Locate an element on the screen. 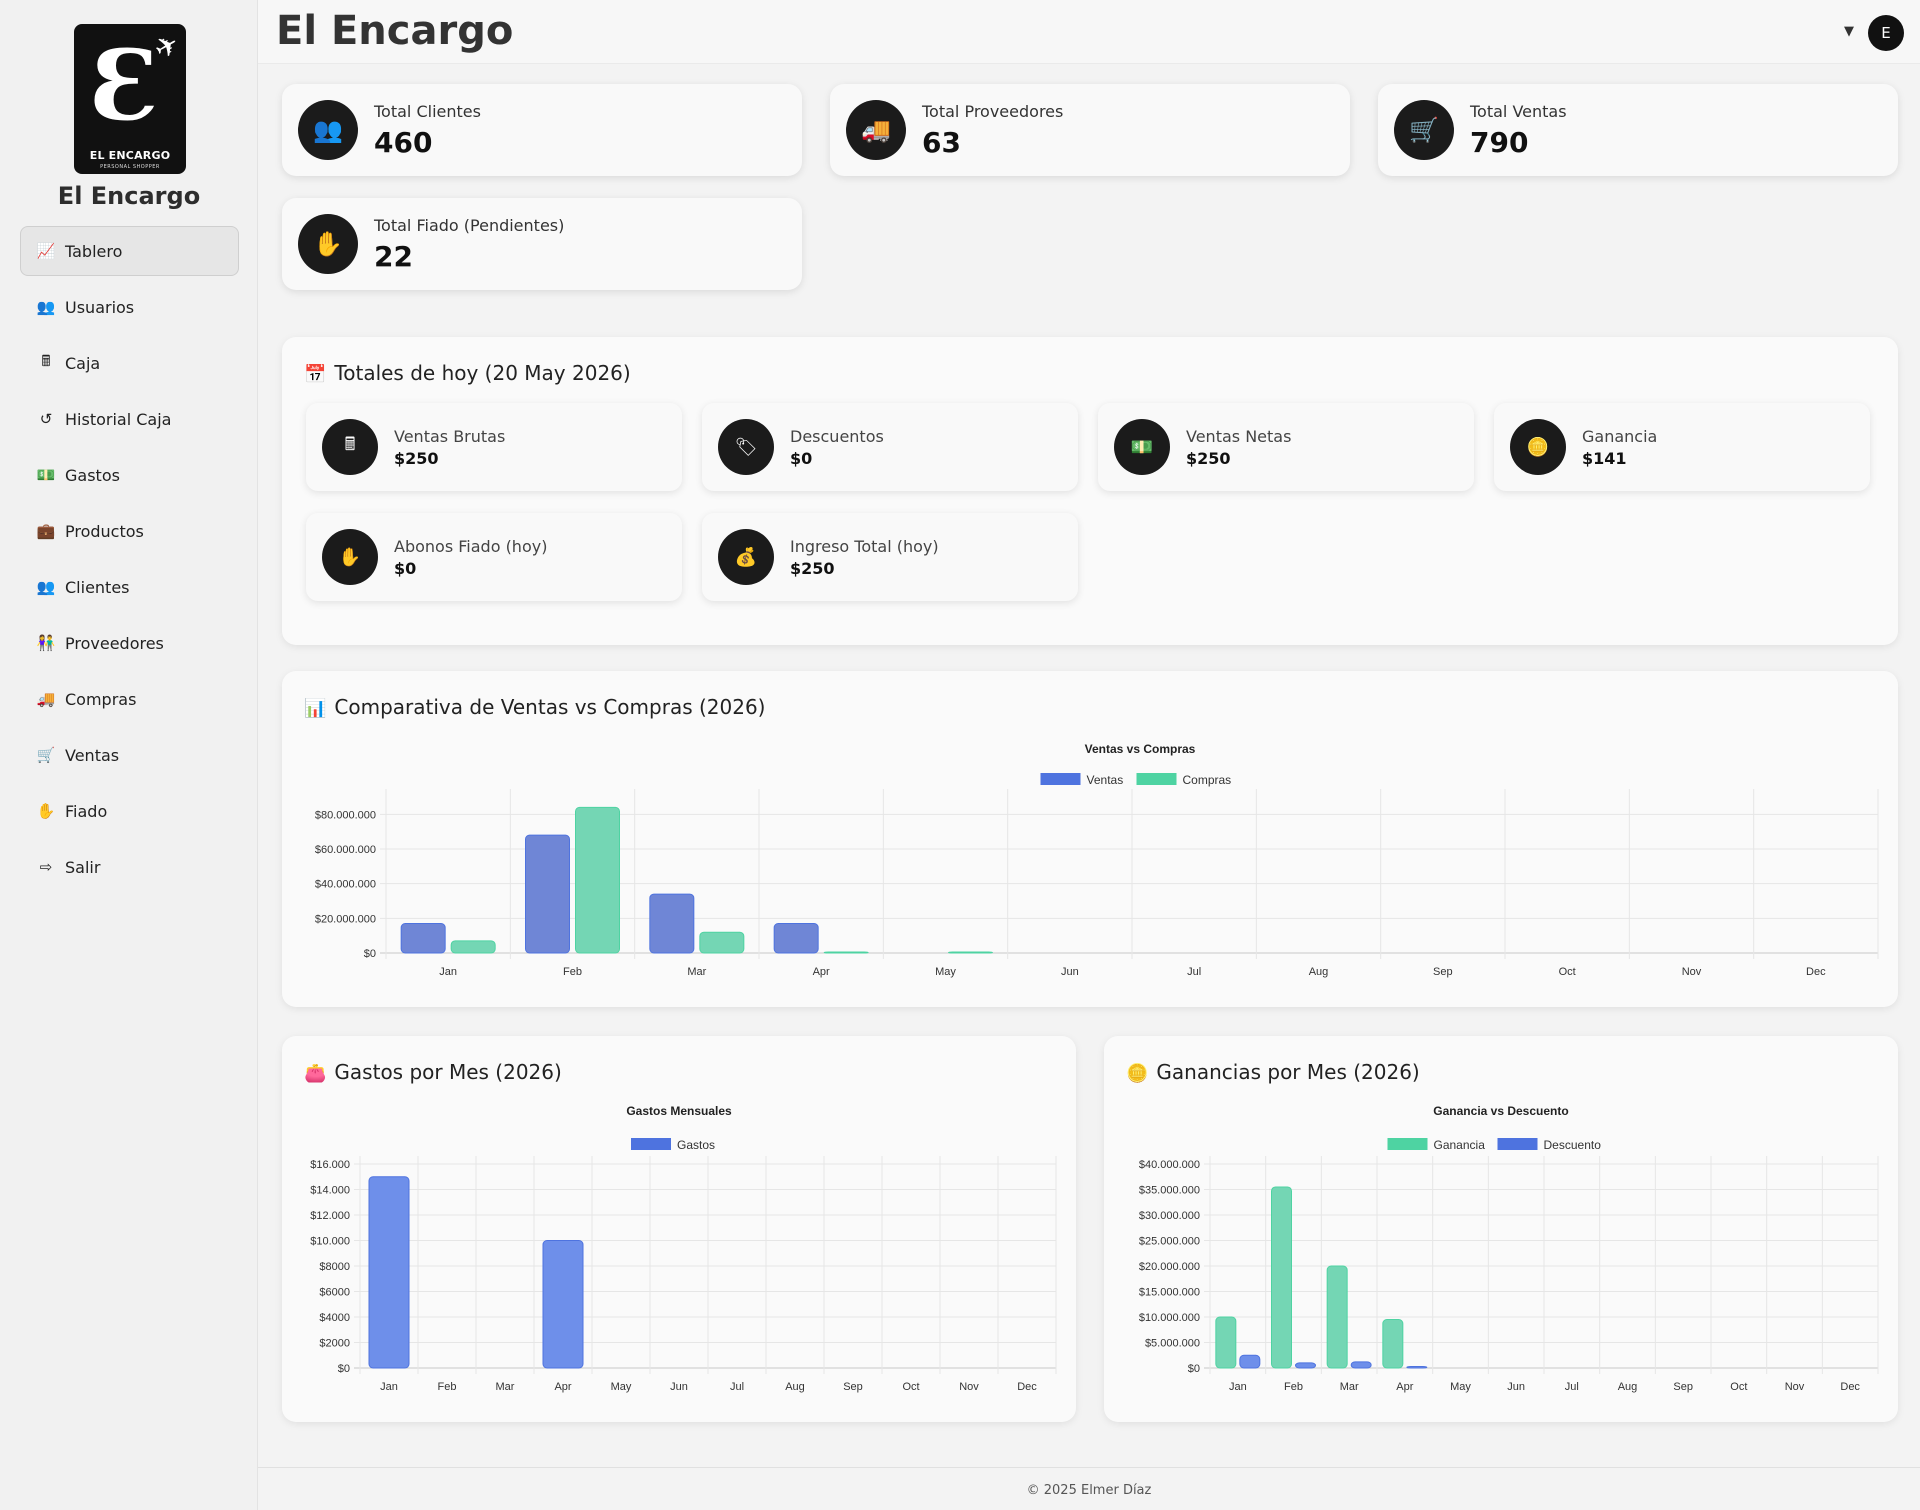 The width and height of the screenshot is (1920, 1510). y-tick-label: $10.000 is located at coordinates (330, 1242).